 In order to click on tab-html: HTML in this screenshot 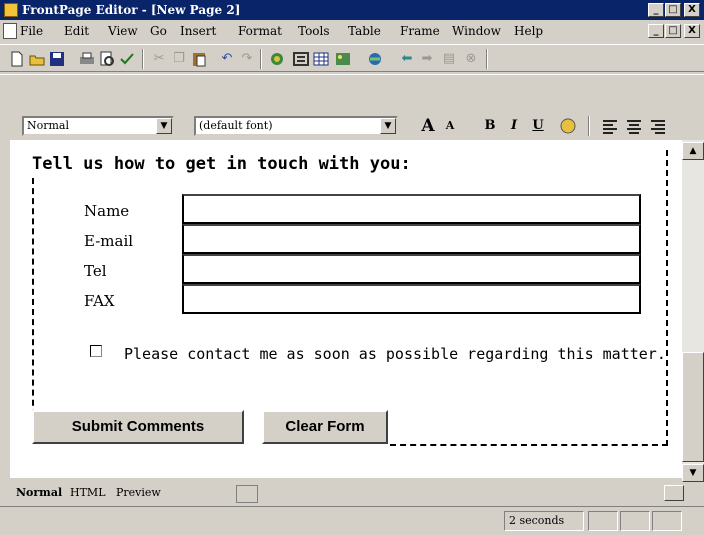, I will do `click(88, 493)`.